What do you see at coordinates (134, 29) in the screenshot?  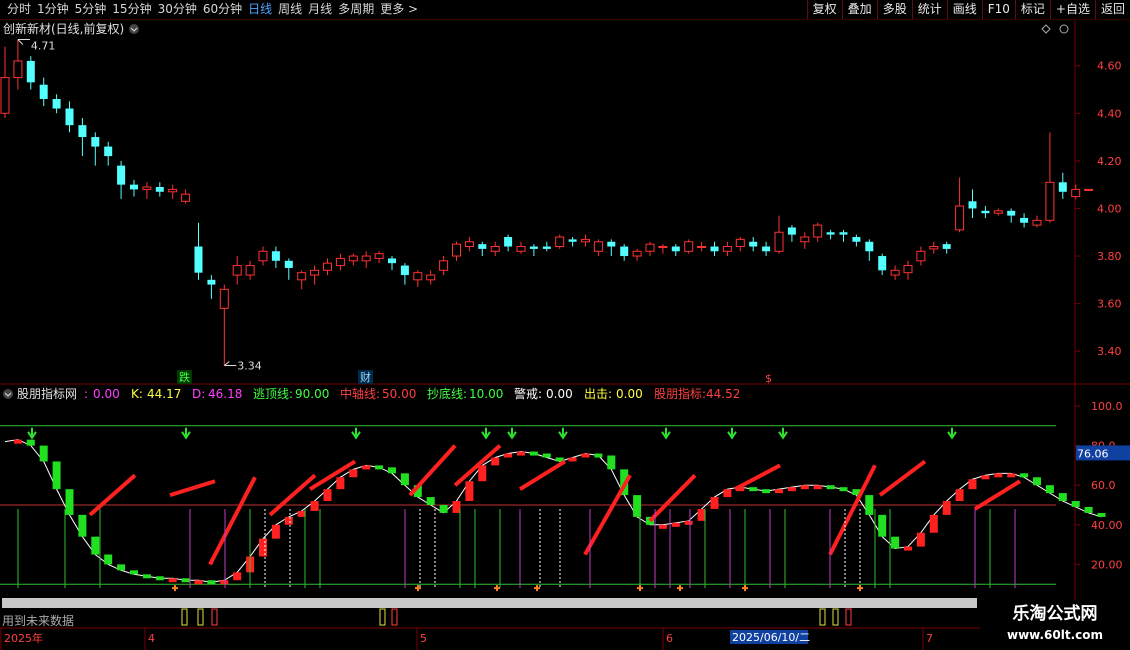 I see `dropdown-icon` at bounding box center [134, 29].